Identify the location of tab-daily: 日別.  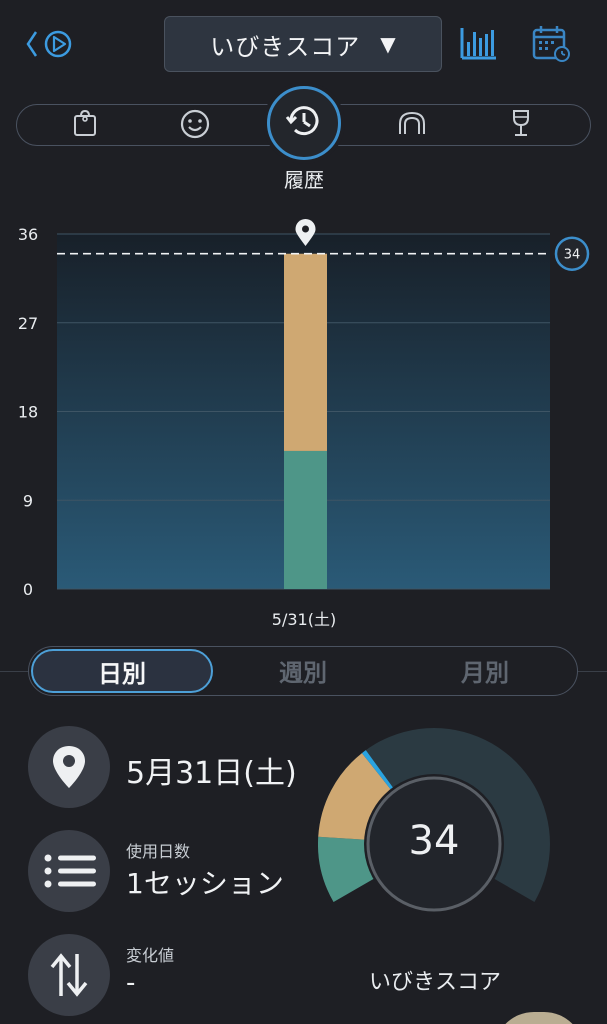
(122, 671).